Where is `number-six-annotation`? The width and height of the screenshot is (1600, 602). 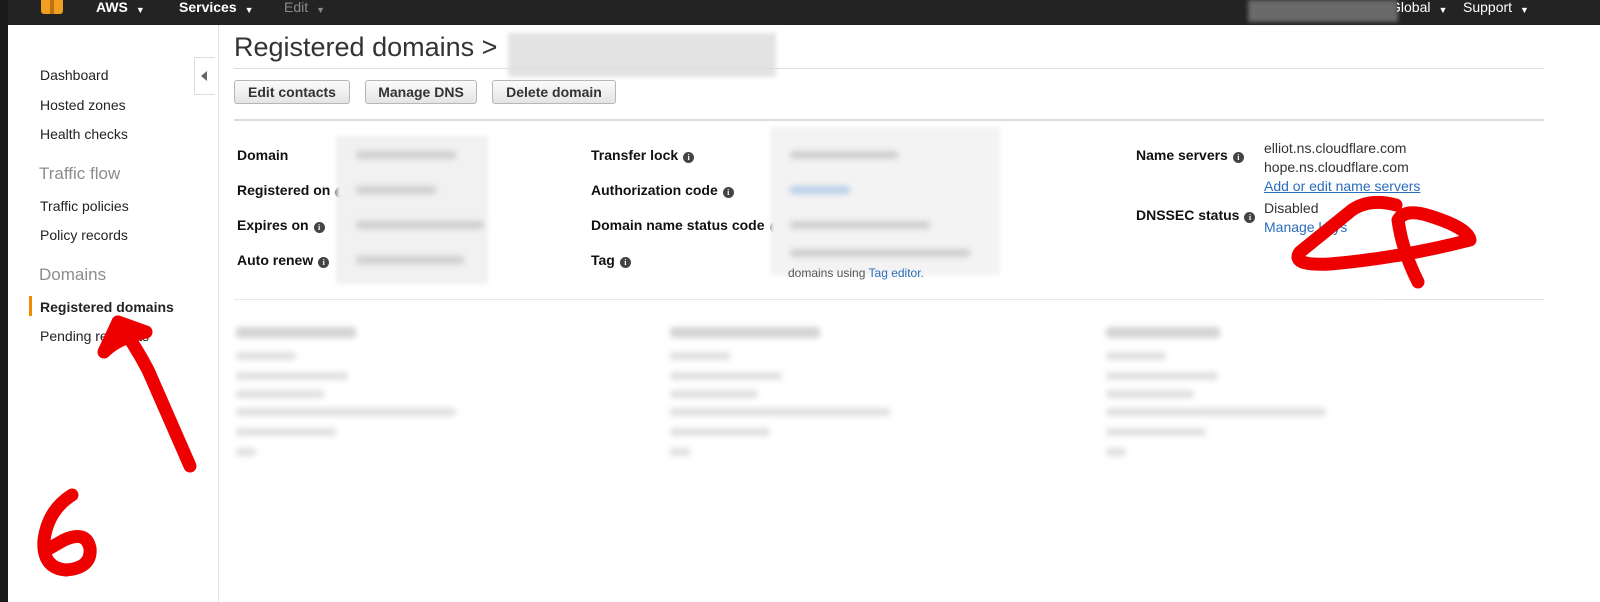 number-six-annotation is located at coordinates (67, 532).